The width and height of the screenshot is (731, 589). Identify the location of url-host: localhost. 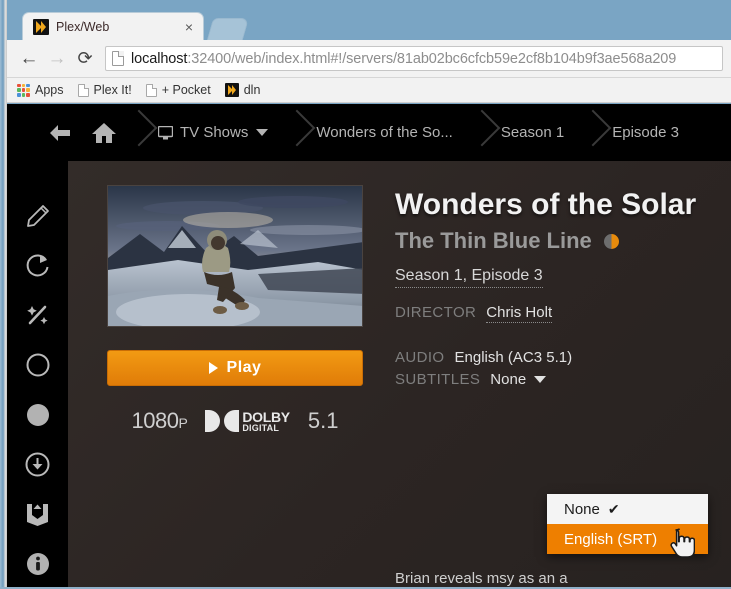
(159, 58).